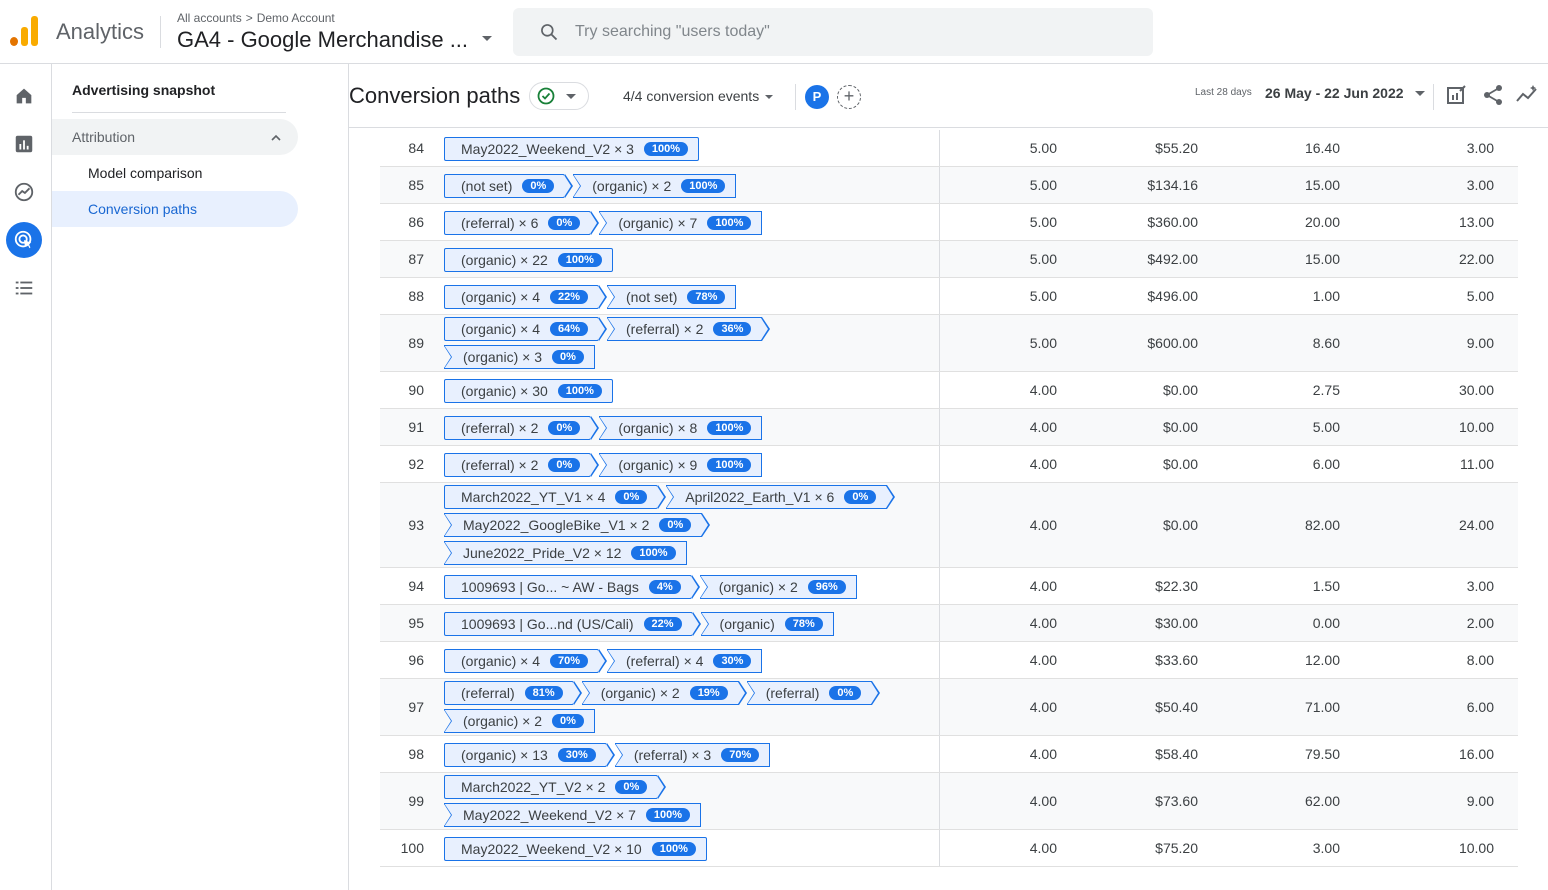 Image resolution: width=1548 pixels, height=890 pixels. What do you see at coordinates (529, 755) in the screenshot?
I see `channel-chip: (organic) × 13 30%` at bounding box center [529, 755].